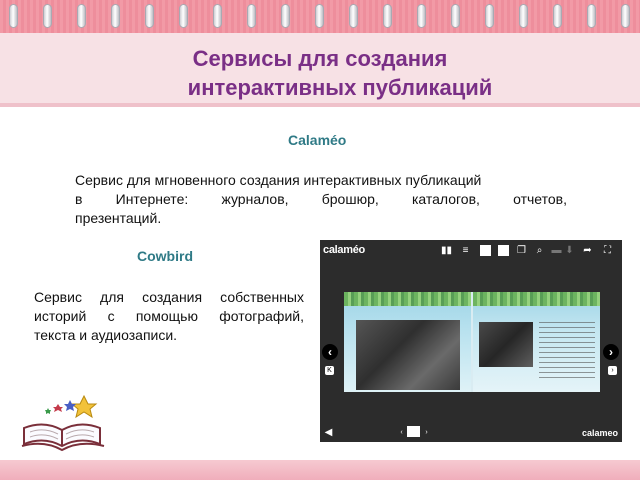  What do you see at coordinates (328, 432) in the screenshot?
I see `sound-icon: ◀` at bounding box center [328, 432].